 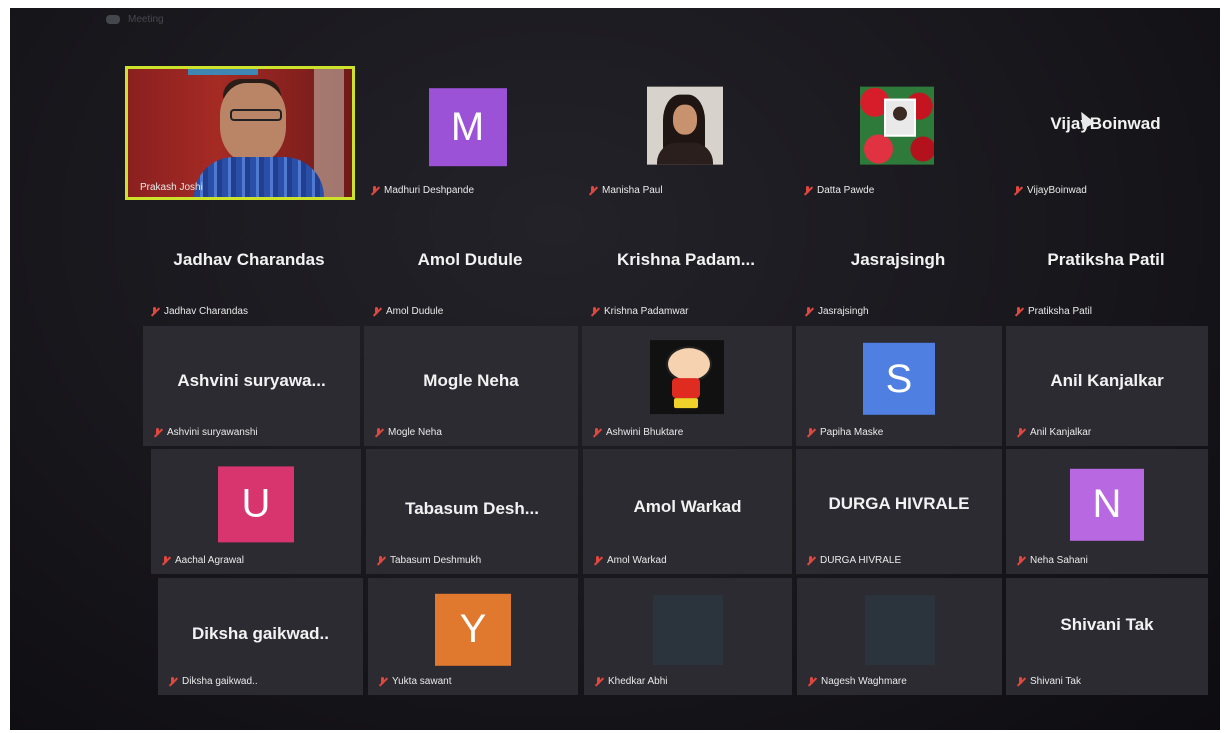 I want to click on app-icon, so click(x=113, y=19).